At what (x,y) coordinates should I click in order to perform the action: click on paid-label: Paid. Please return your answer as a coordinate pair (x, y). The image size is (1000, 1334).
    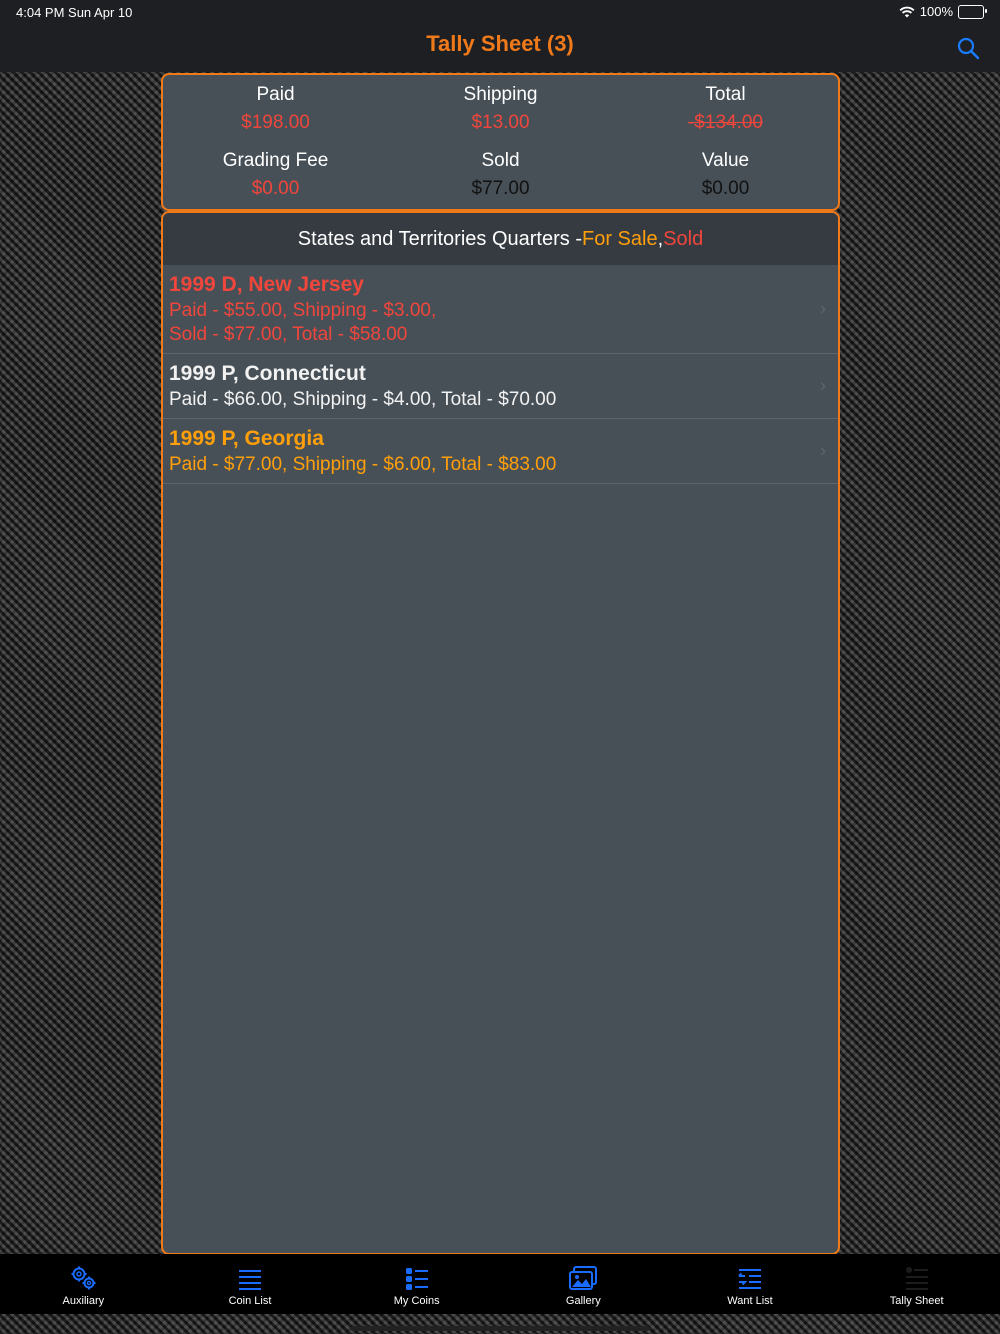
    Looking at the image, I should click on (275, 94).